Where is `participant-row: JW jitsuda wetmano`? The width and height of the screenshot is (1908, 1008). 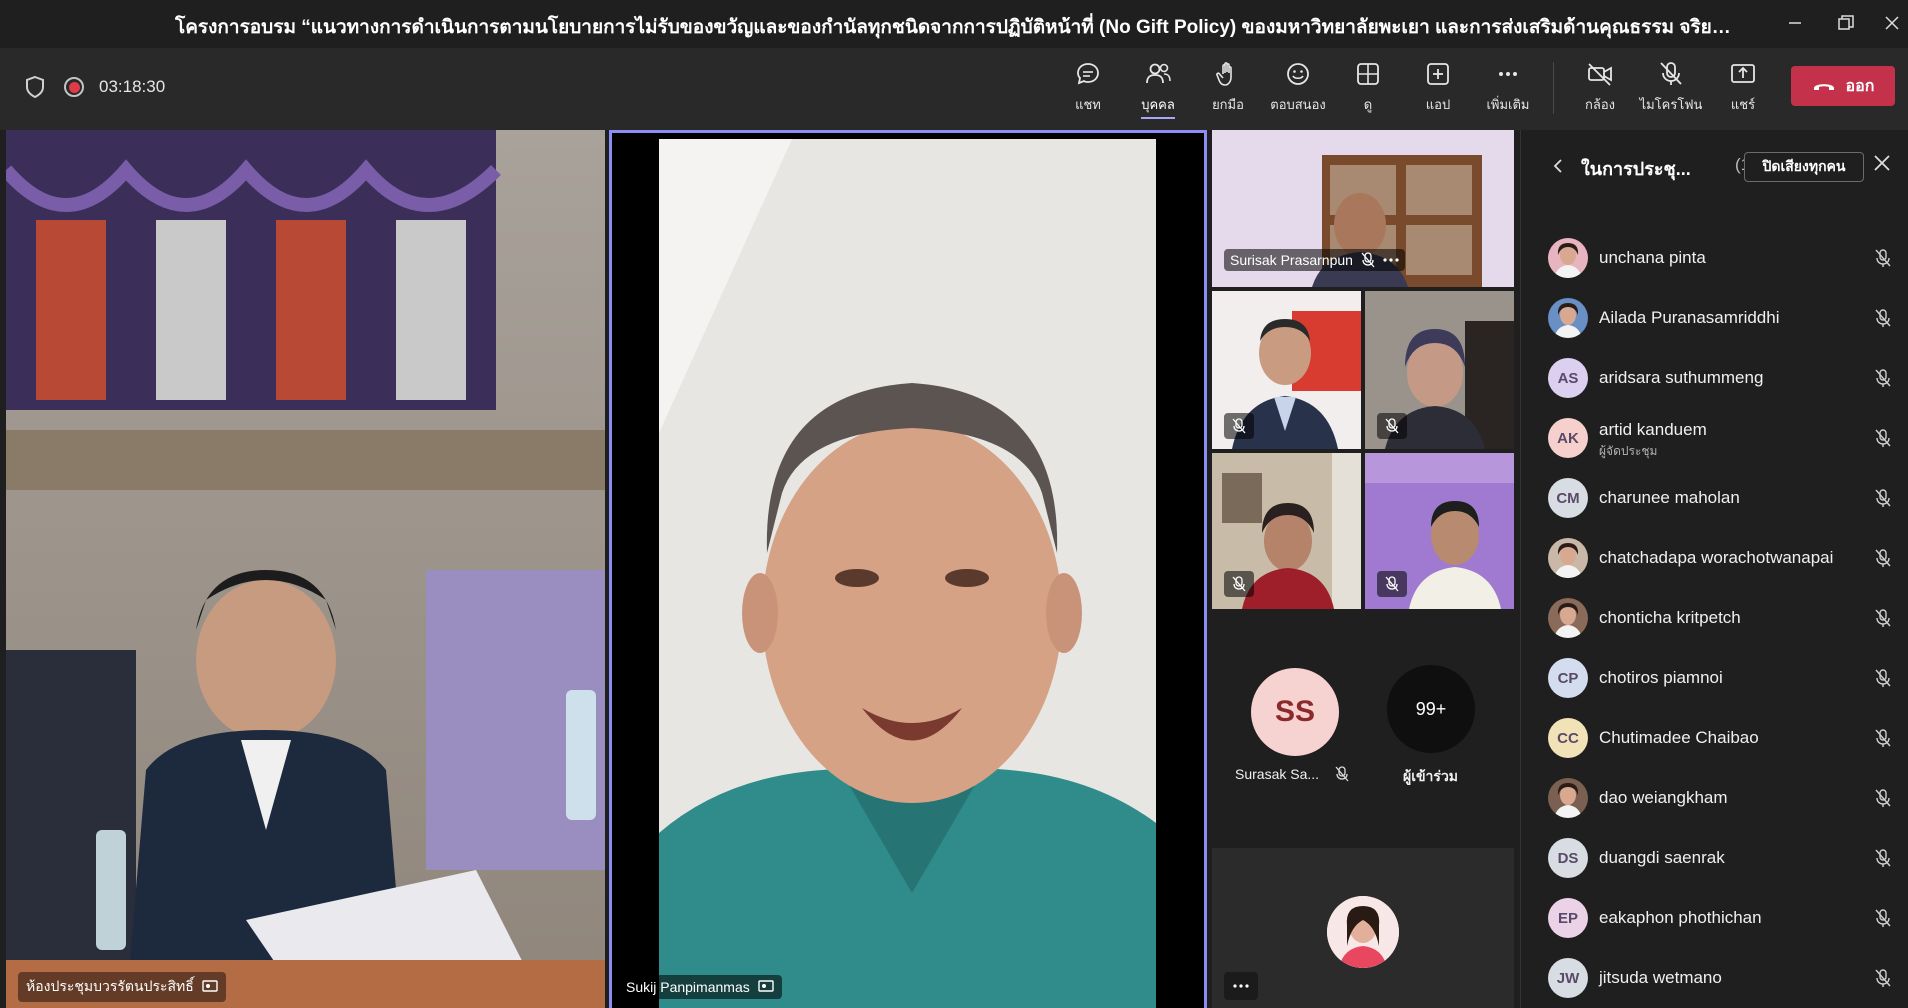
participant-row: JW jitsuda wetmano is located at coordinates (1714, 978).